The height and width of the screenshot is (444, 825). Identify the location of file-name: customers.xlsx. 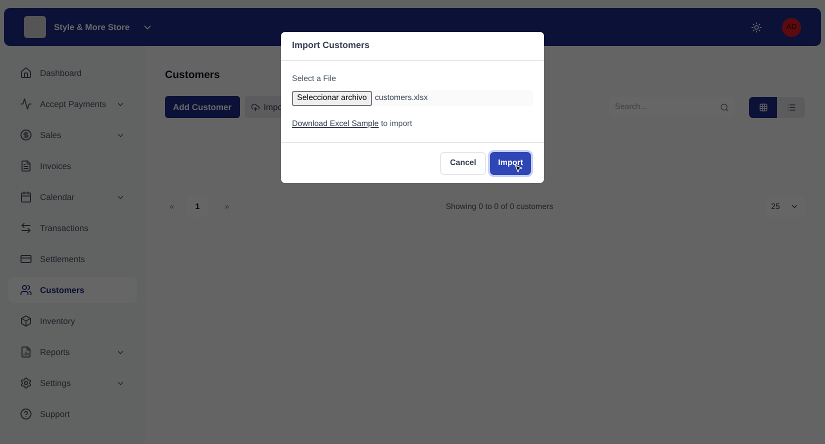
(401, 98).